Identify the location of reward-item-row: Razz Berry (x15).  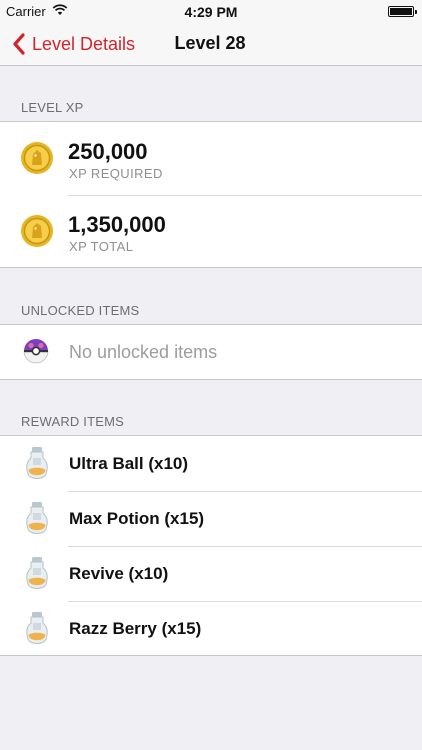
(211, 629).